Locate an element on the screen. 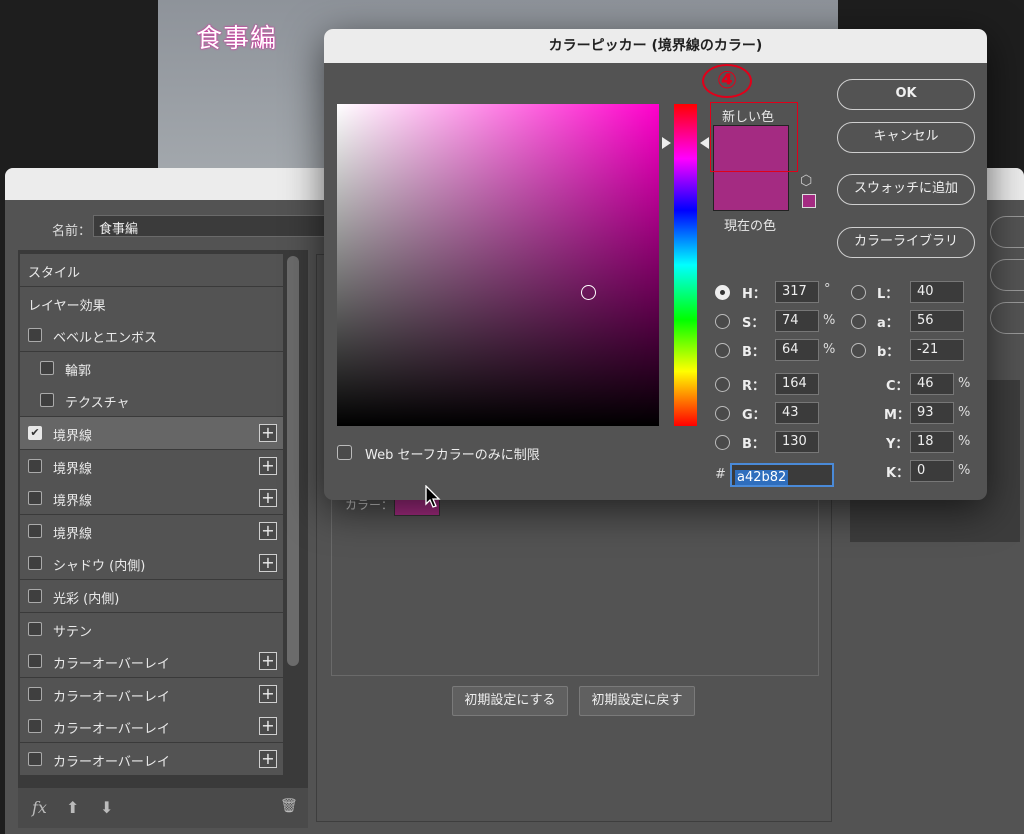  a-radio is located at coordinates (858, 321).